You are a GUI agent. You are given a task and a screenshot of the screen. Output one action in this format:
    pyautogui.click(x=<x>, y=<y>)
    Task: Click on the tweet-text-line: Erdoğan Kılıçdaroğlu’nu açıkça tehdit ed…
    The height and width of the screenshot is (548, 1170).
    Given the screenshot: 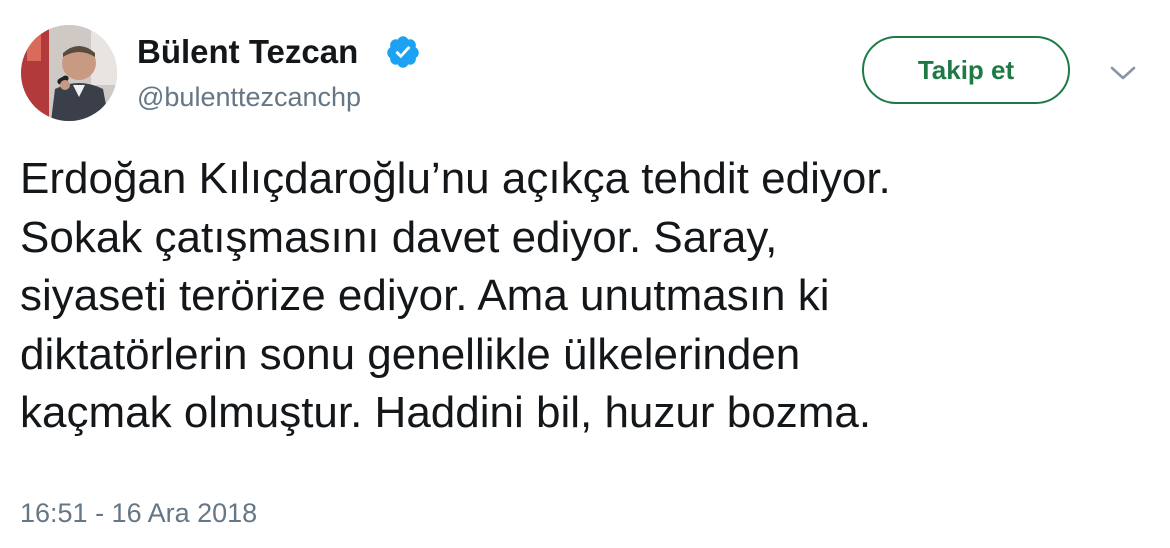 What is the action you would take?
    pyautogui.click(x=455, y=178)
    